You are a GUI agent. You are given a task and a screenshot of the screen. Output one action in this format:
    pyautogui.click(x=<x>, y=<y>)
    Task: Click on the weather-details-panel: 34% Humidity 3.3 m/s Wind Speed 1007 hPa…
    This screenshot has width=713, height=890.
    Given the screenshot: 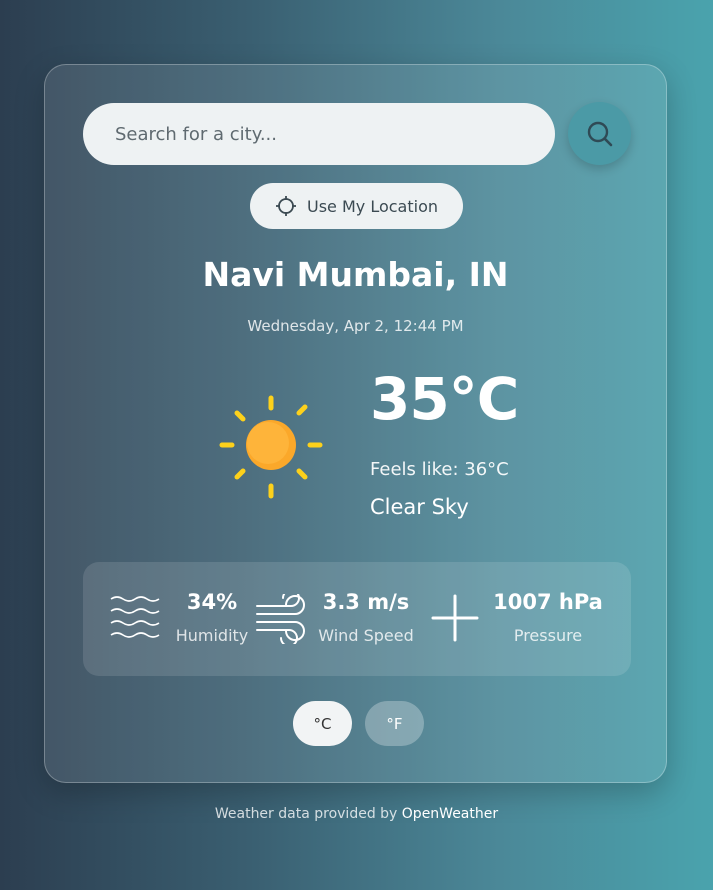 What is the action you would take?
    pyautogui.click(x=357, y=619)
    